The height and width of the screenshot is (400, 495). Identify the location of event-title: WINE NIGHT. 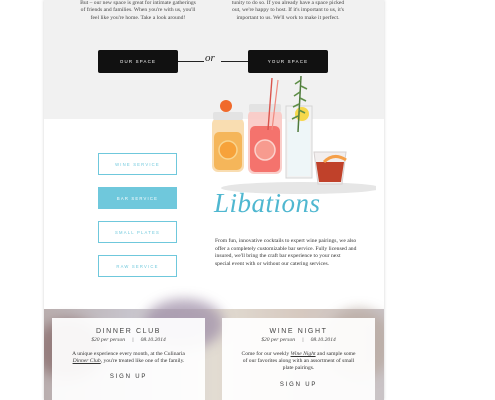
(298, 331).